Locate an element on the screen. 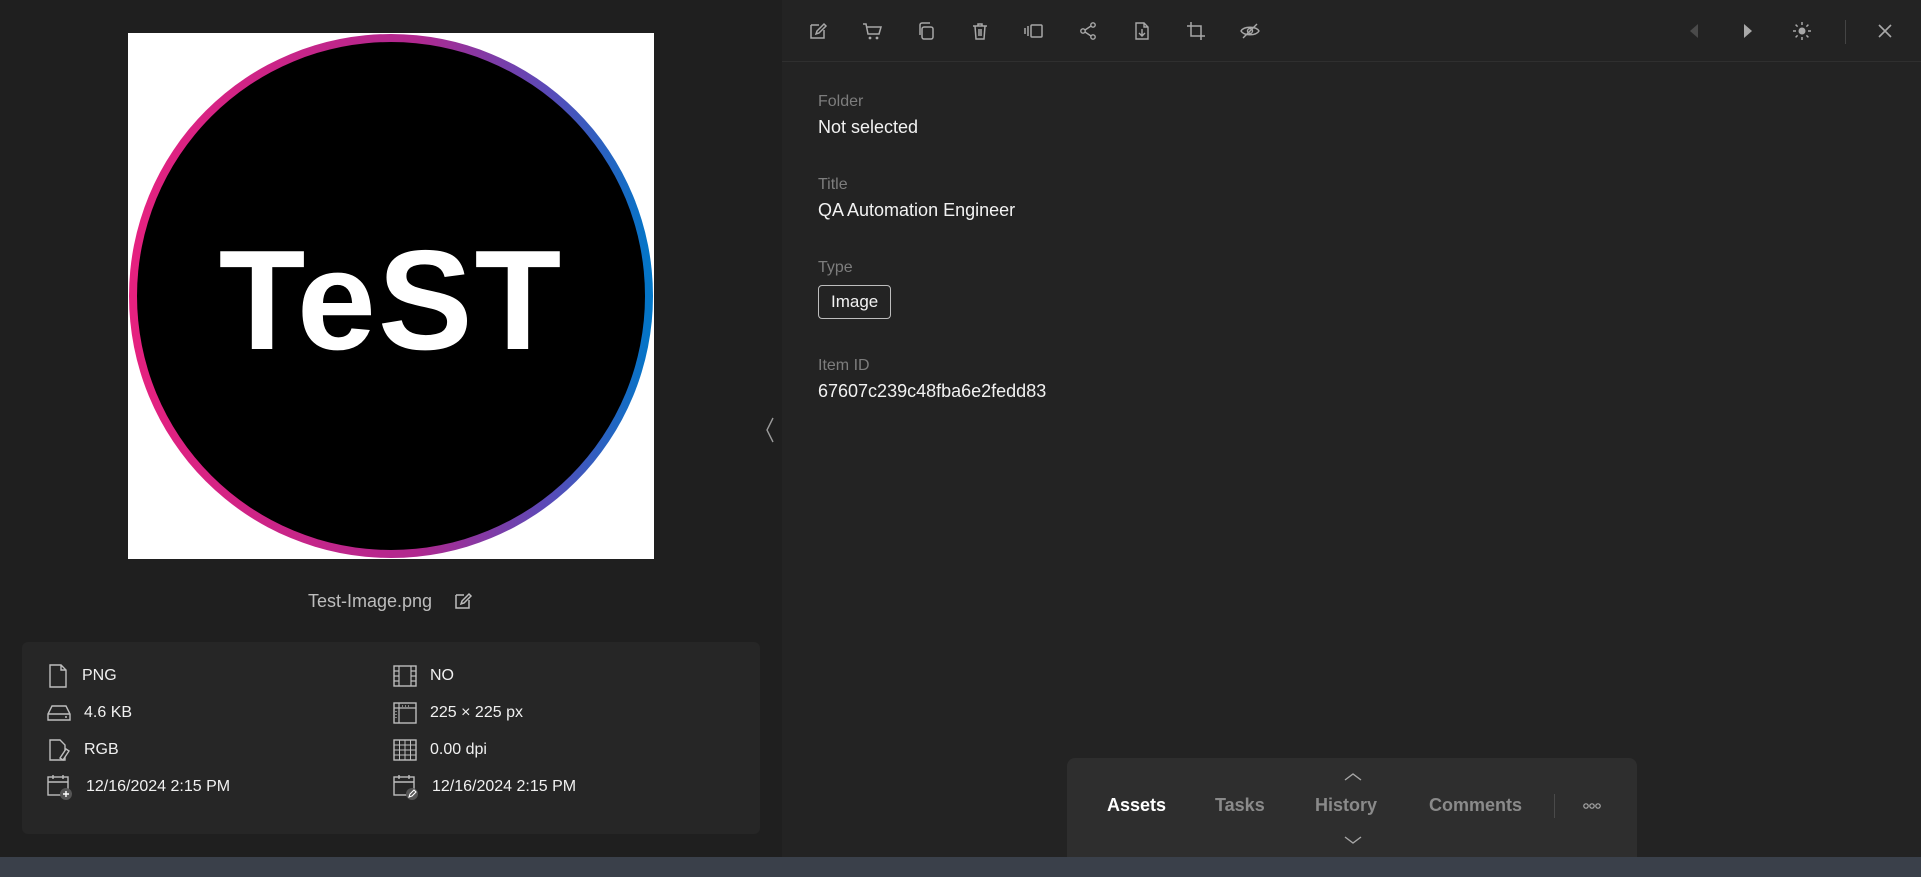  cart-icon is located at coordinates (872, 31).